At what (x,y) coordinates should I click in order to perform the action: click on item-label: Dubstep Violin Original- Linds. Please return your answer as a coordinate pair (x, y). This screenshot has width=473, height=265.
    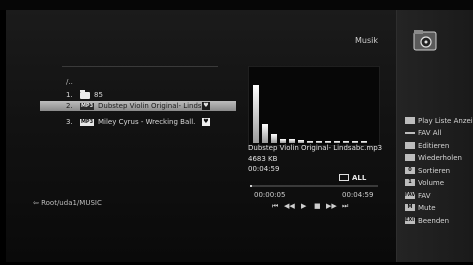
    Looking at the image, I should click on (150, 106).